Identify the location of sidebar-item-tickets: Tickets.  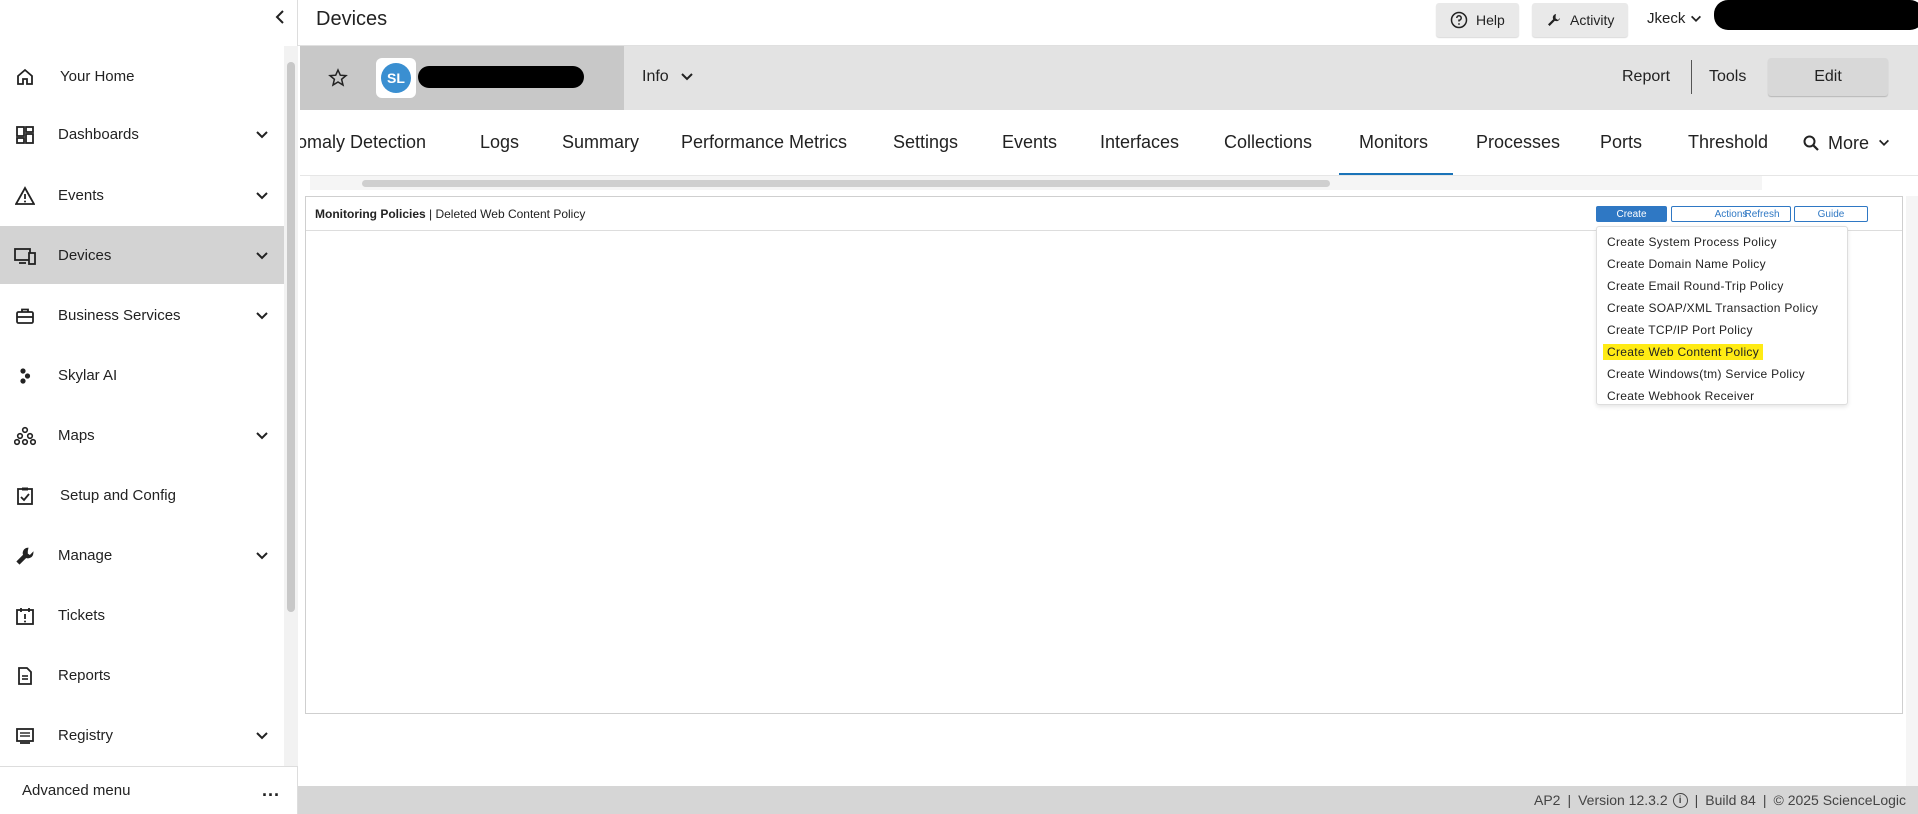
(142, 615).